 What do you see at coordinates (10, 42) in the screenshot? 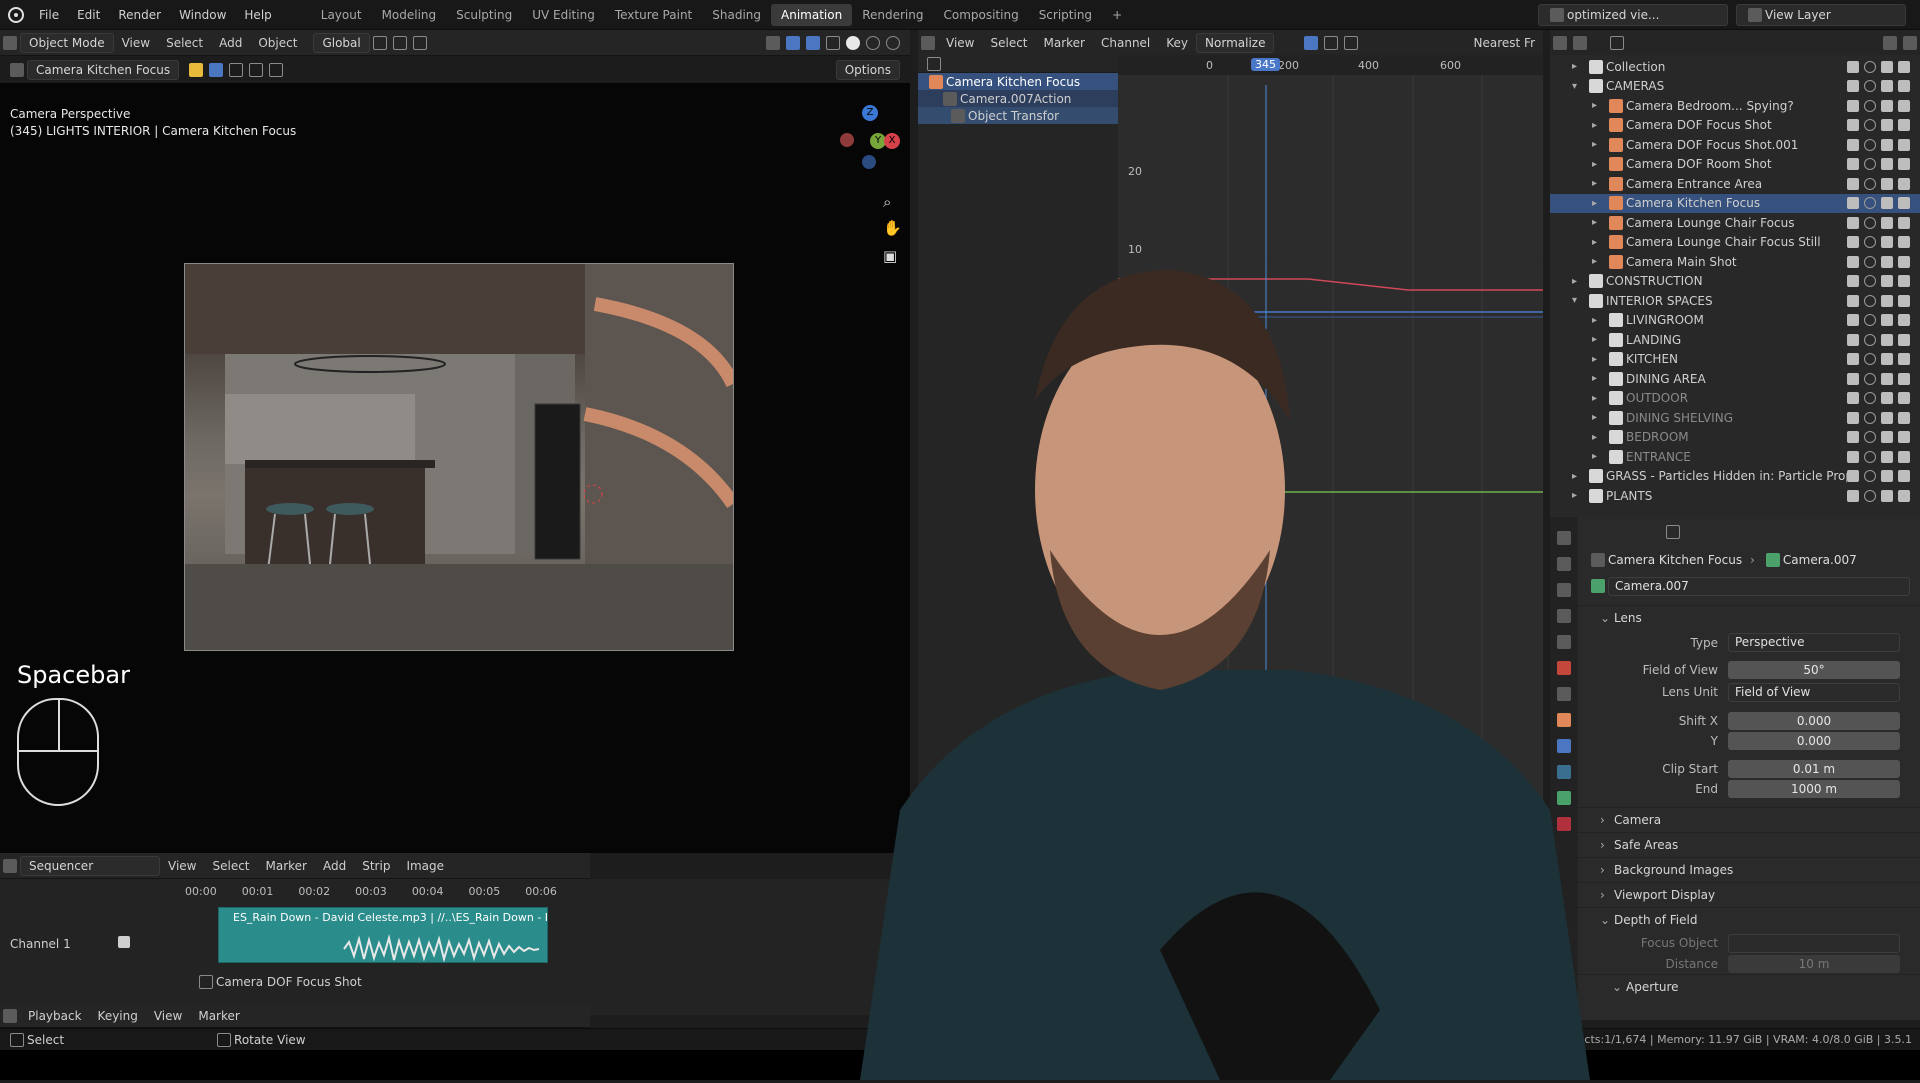
I see `editor-type-icon` at bounding box center [10, 42].